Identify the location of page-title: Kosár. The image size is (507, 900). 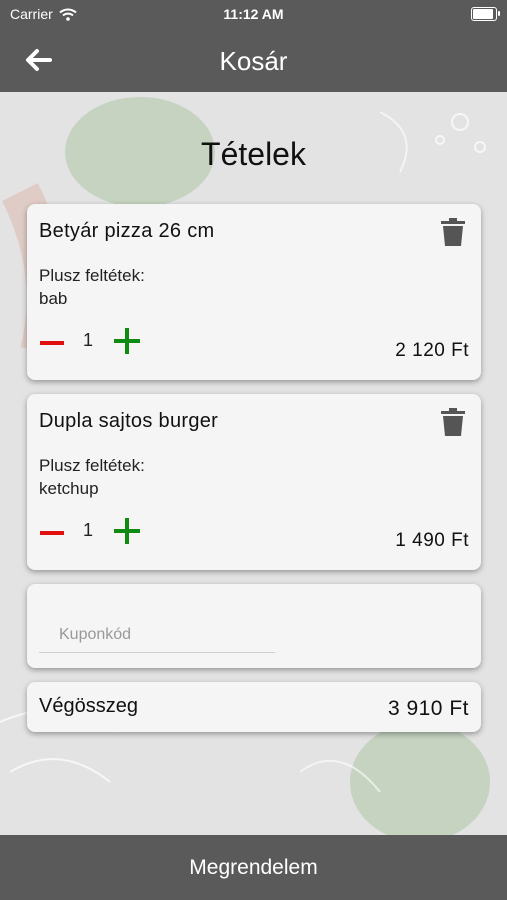
(253, 61).